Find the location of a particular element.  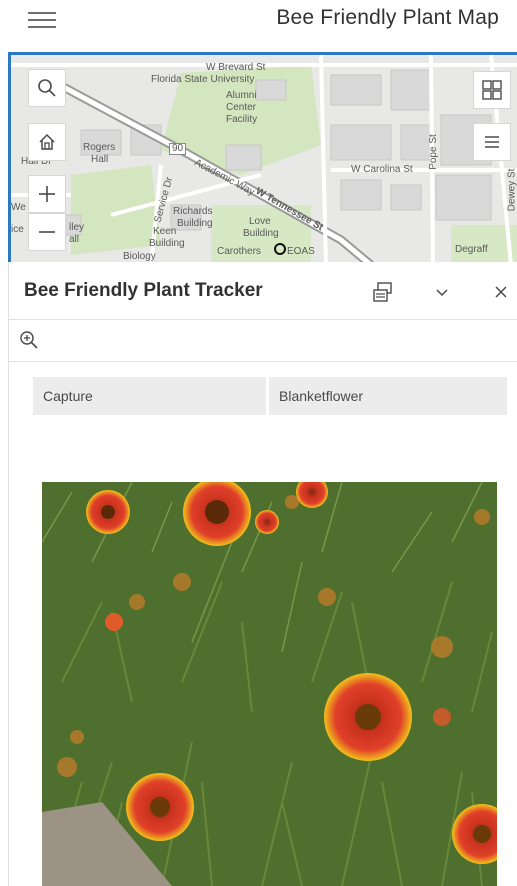

map-label-rogers: Rogers is located at coordinates (99, 147).